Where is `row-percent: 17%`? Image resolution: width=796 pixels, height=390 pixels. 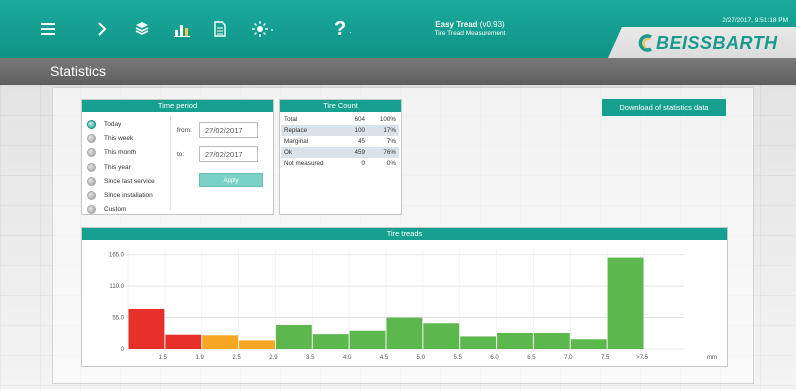
row-percent: 17% is located at coordinates (383, 130).